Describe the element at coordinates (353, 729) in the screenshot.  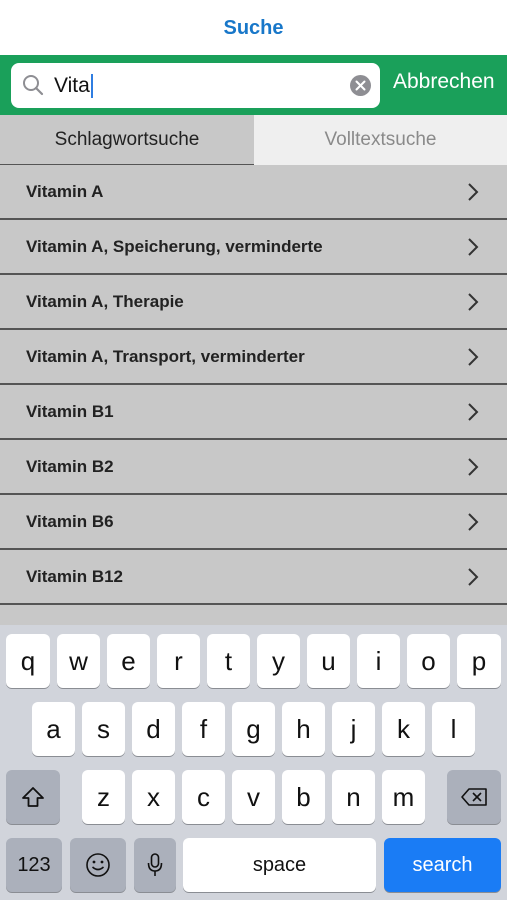
I see `key-j: j` at that location.